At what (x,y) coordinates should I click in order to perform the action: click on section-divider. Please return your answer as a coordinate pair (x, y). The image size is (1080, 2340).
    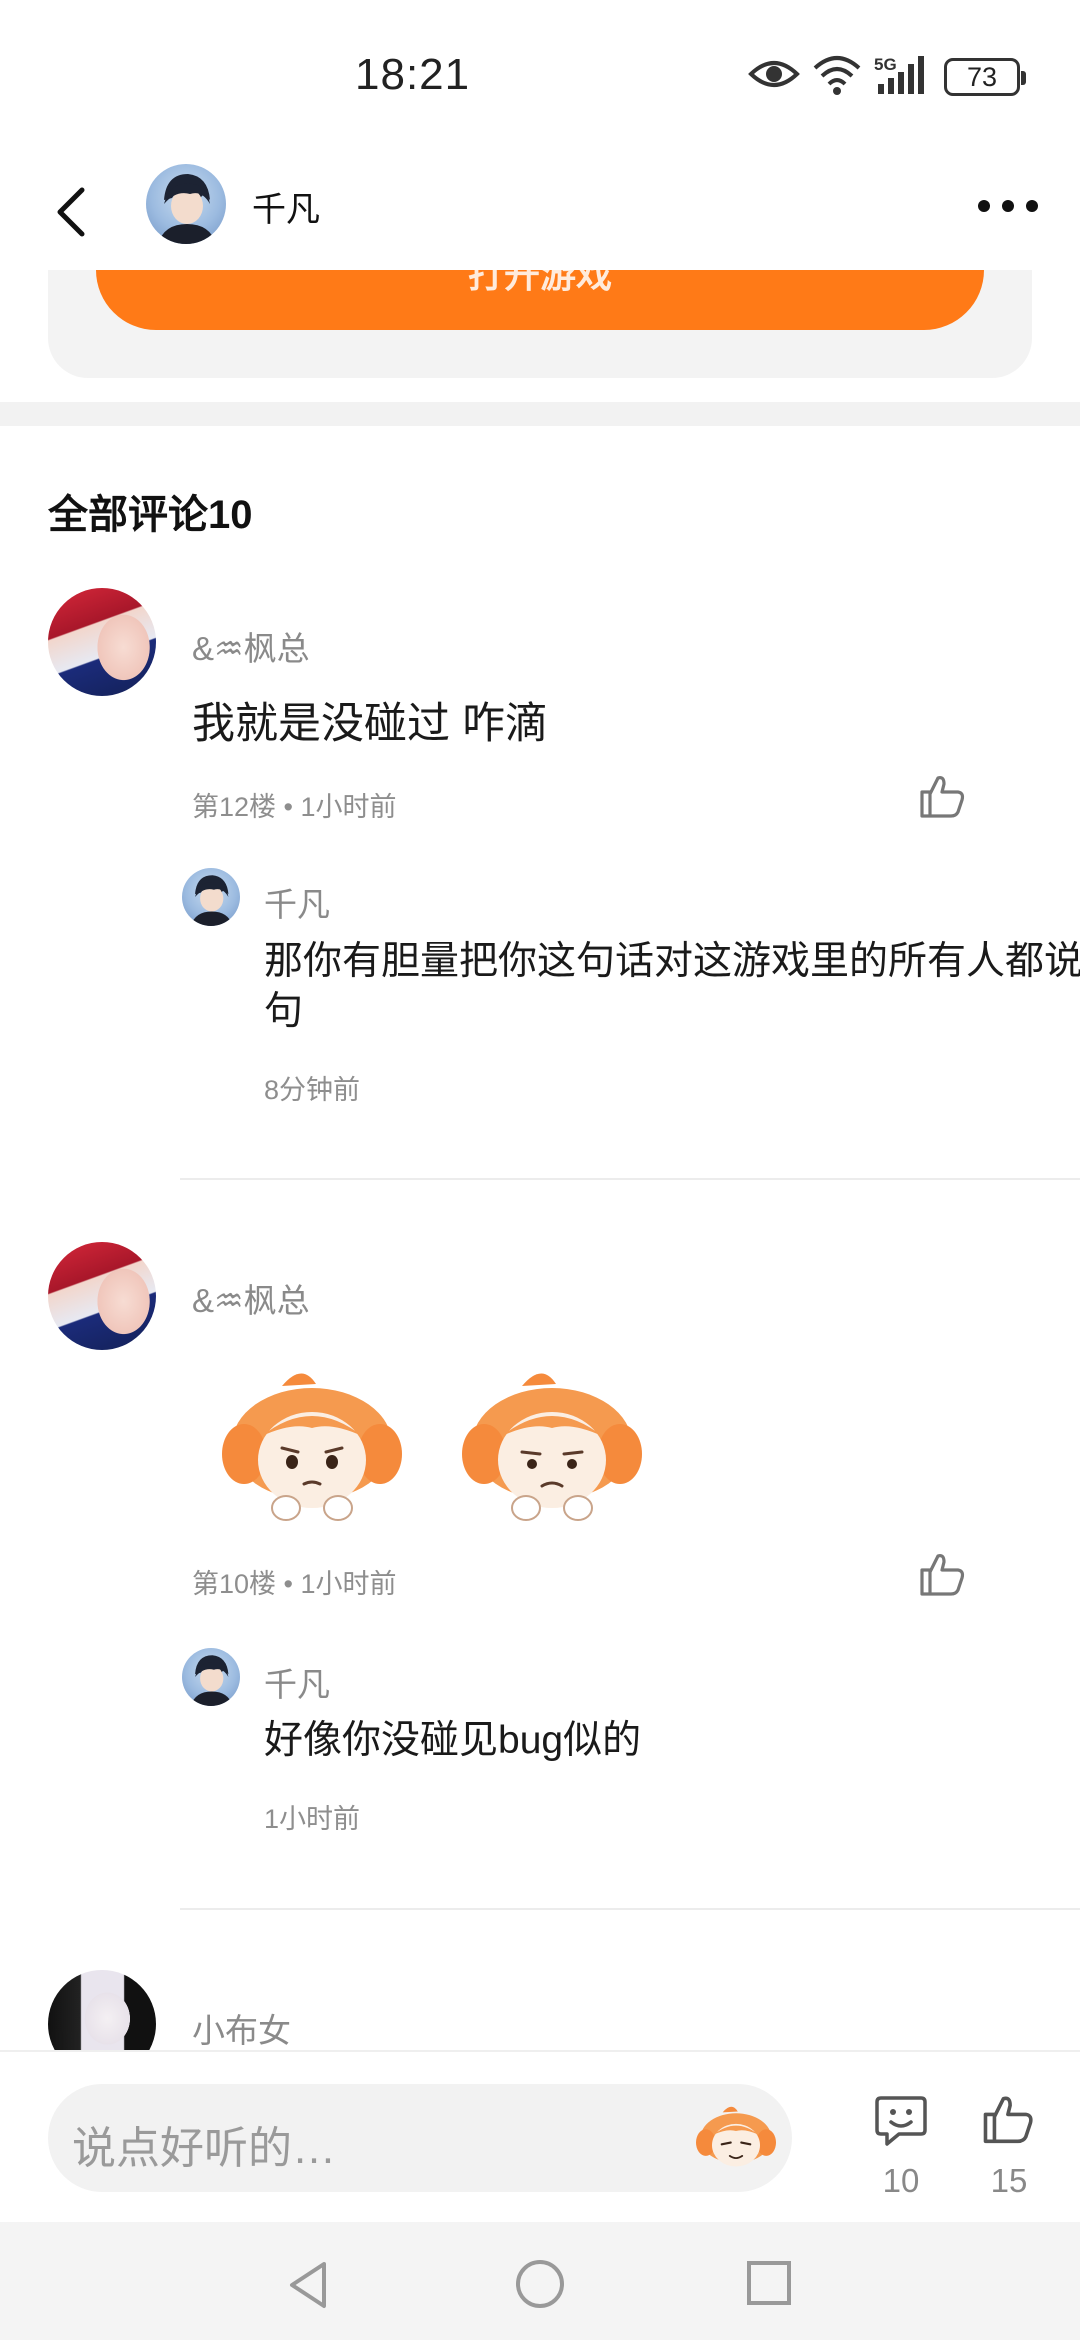
    Looking at the image, I should click on (540, 414).